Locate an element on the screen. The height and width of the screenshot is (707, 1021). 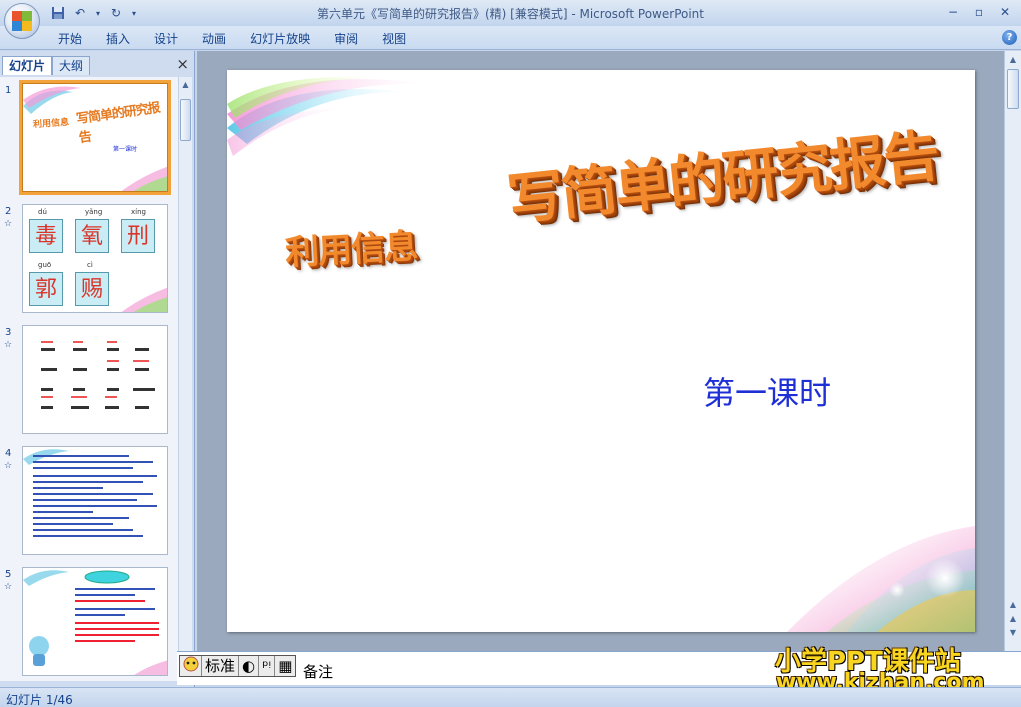
minimize-button: − is located at coordinates (953, 12).